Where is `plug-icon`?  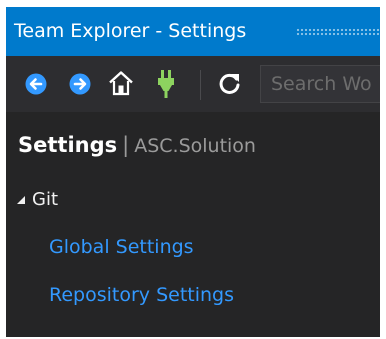
plug-icon is located at coordinates (166, 84).